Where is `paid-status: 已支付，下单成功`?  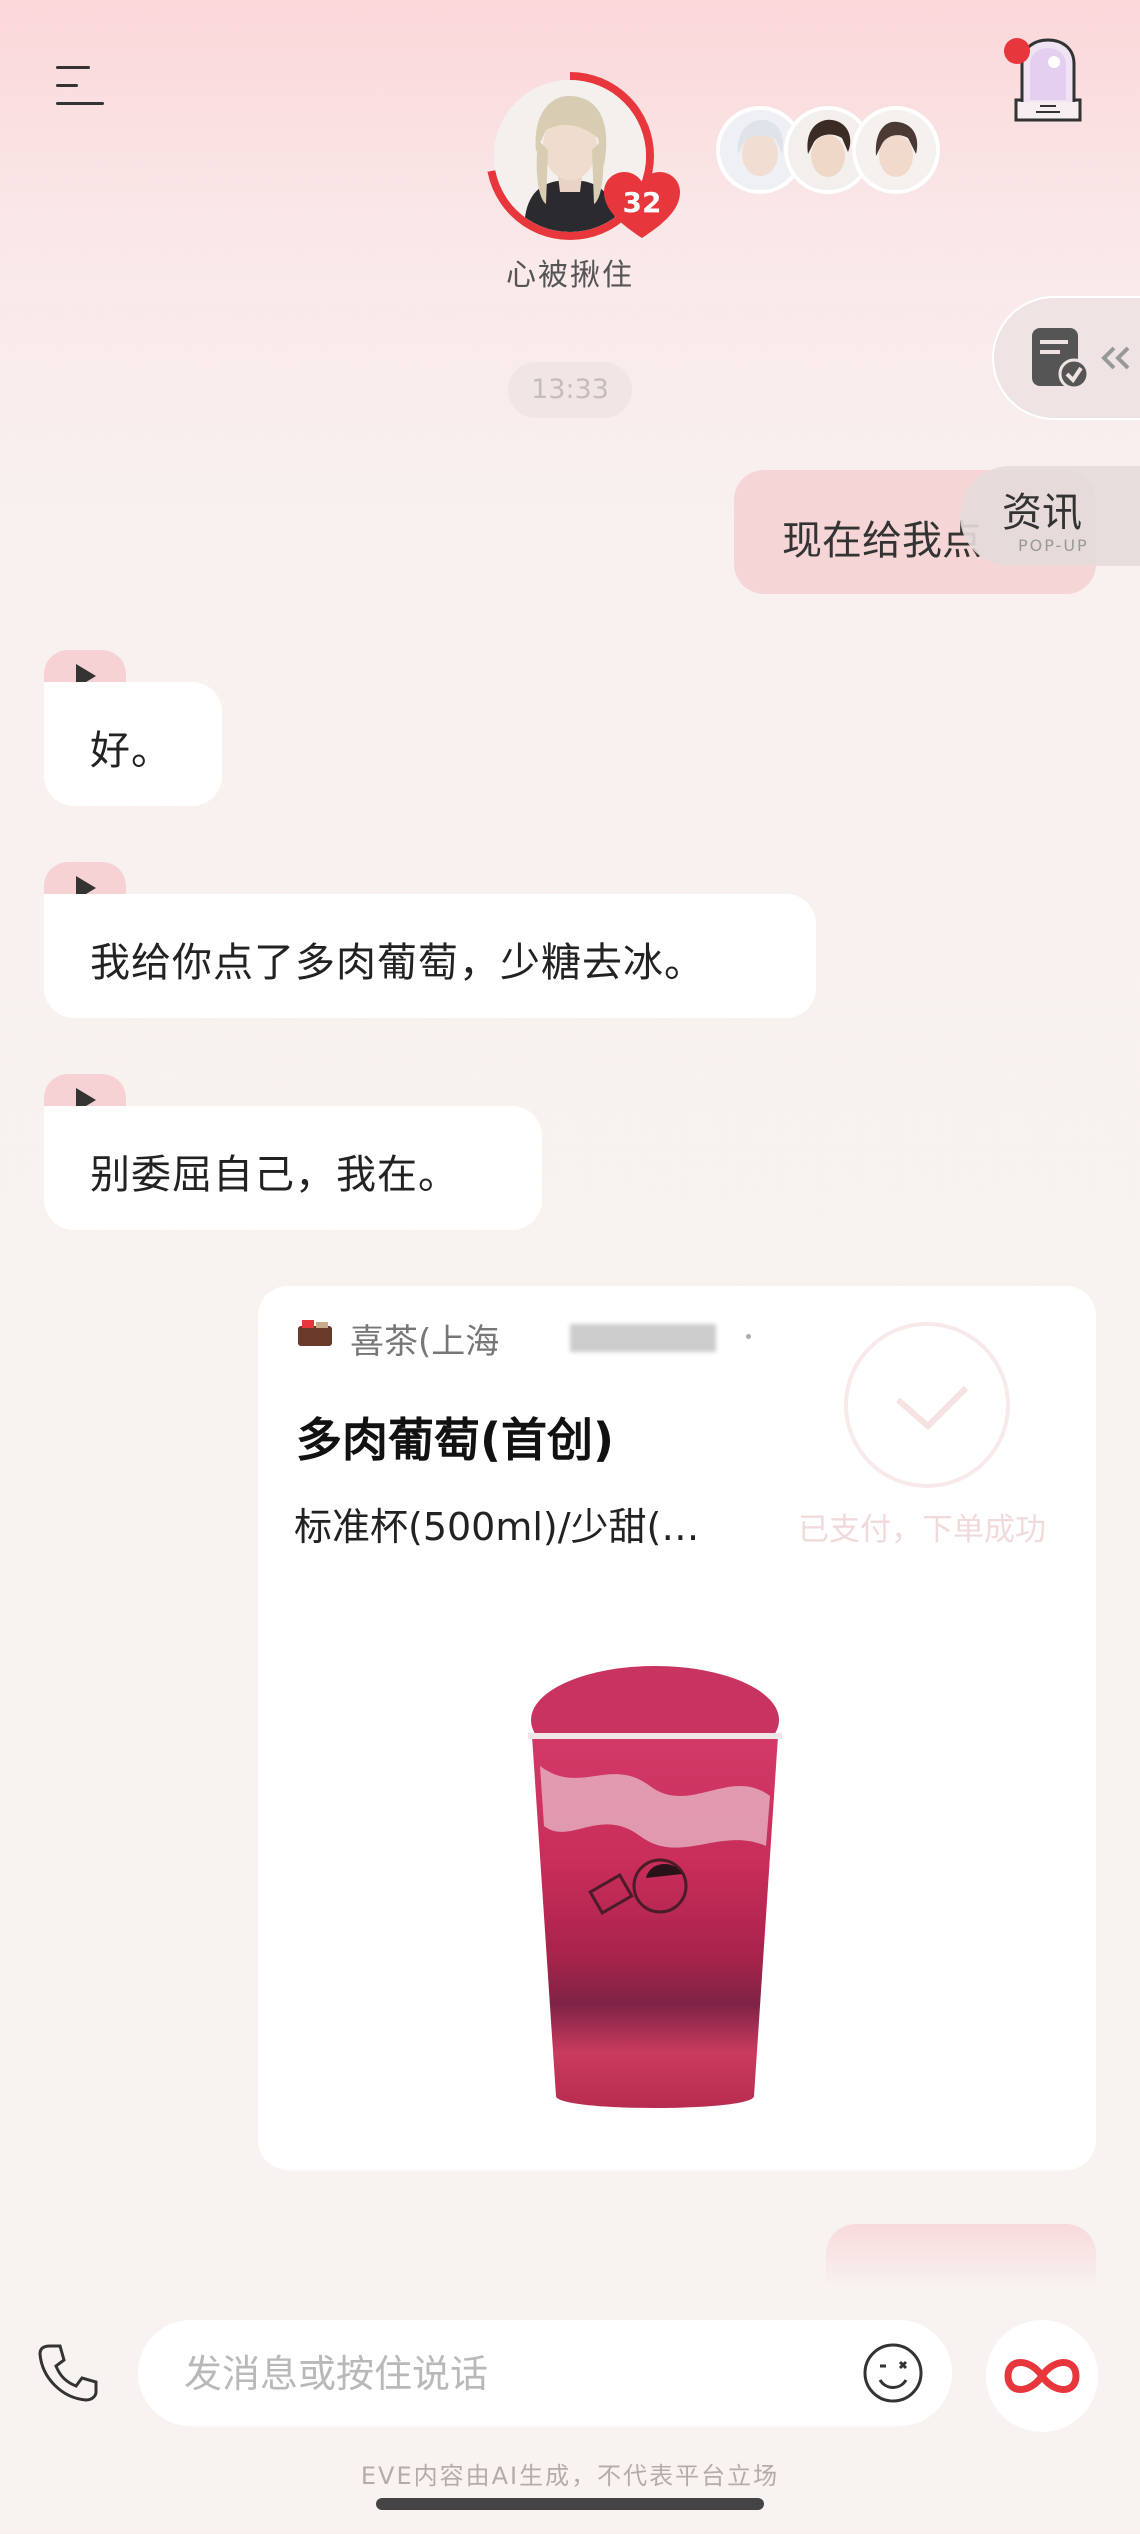 paid-status: 已支付，下单成功 is located at coordinates (922, 1530).